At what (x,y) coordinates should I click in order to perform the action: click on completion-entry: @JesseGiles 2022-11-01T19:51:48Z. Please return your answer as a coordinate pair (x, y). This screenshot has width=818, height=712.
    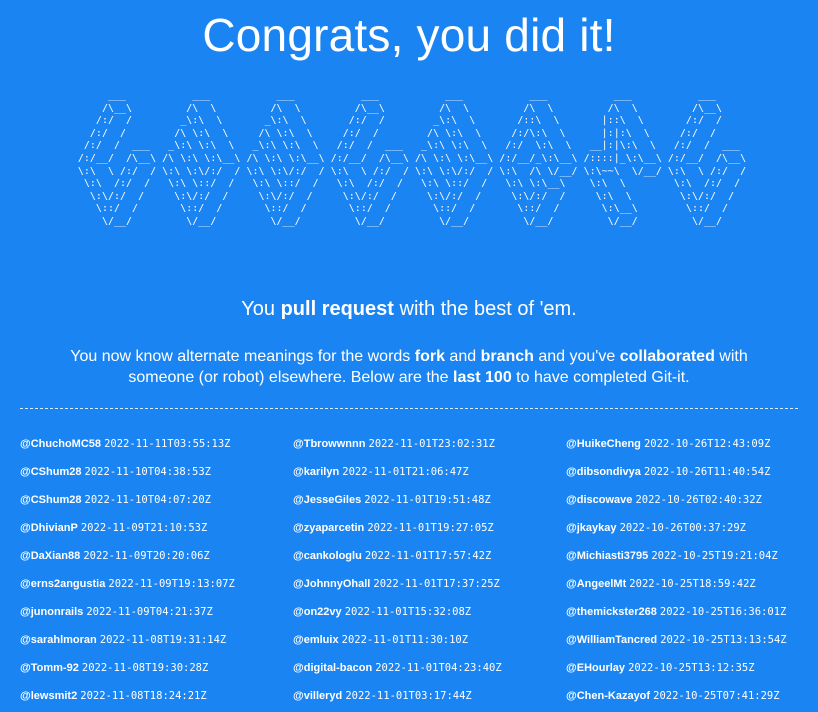
    Looking at the image, I should click on (429, 500).